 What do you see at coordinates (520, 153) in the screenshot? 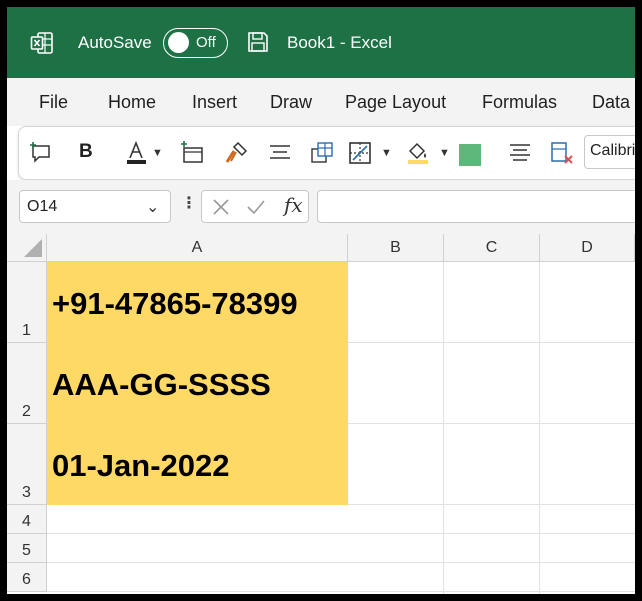
I see `align-left-icon` at bounding box center [520, 153].